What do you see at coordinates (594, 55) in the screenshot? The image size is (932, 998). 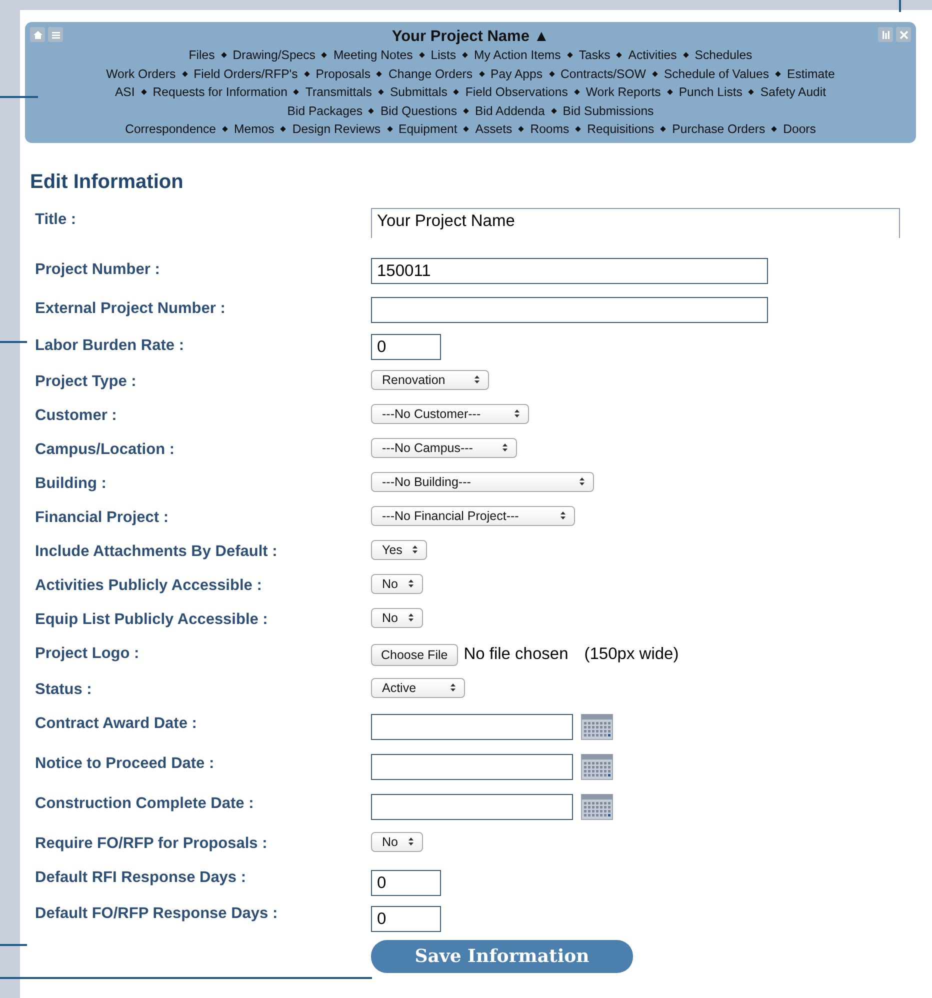 I see `nav-link: Tasks` at bounding box center [594, 55].